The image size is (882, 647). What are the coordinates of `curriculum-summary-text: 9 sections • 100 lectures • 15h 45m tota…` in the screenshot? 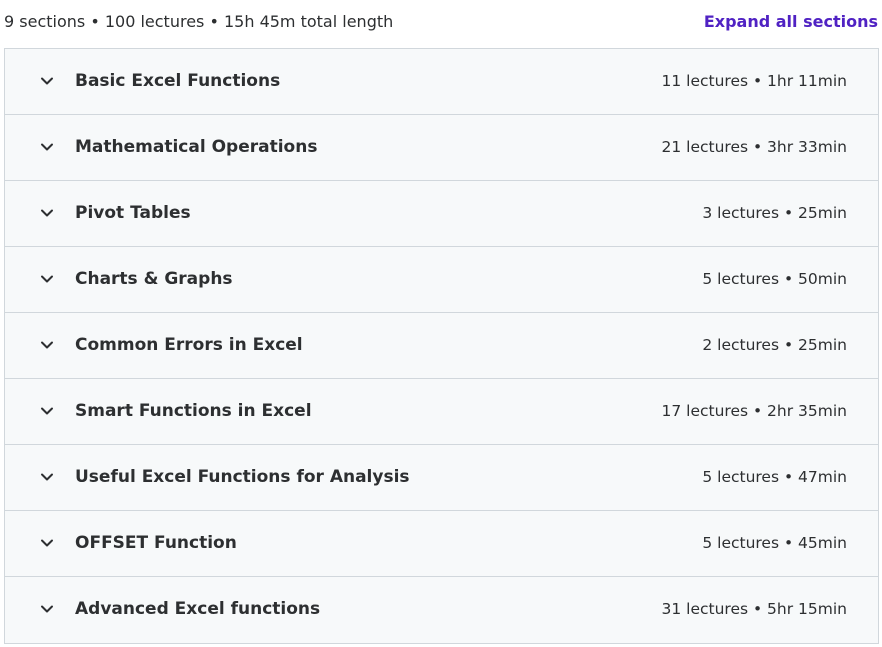 It's located at (199, 21).